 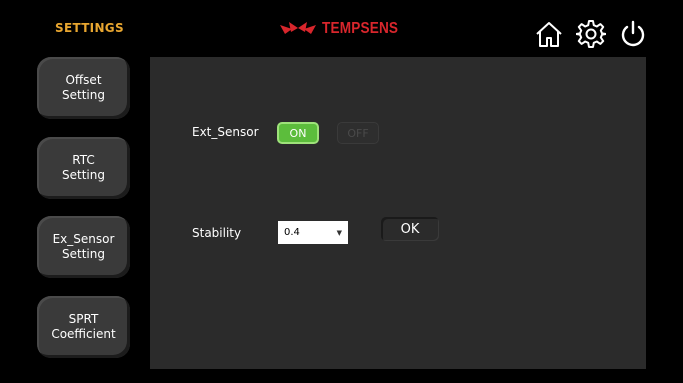 I want to click on sidebar-item-ex-sensor-setting: Ex_Sensor Setting, so click(x=83, y=247).